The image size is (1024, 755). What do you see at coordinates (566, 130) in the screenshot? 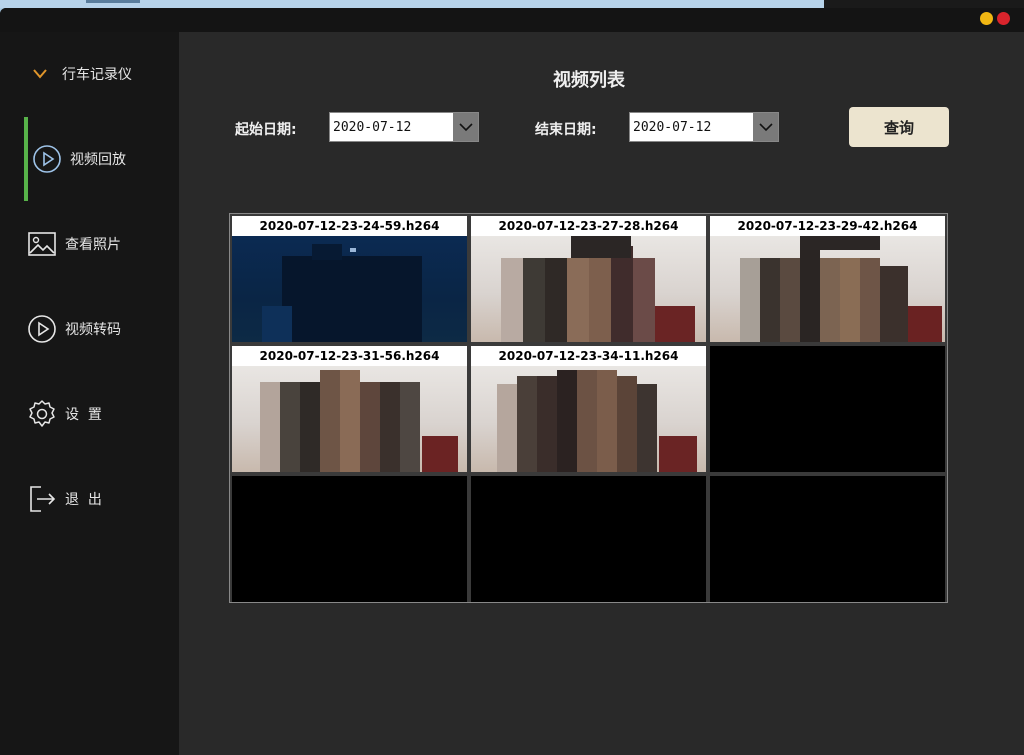
I see `end-date-label: 结束日期:` at bounding box center [566, 130].